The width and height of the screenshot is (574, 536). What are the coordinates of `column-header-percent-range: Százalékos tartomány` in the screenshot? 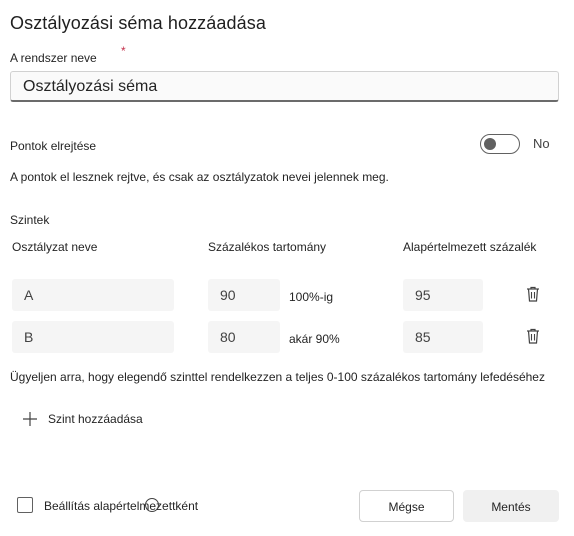 It's located at (267, 247).